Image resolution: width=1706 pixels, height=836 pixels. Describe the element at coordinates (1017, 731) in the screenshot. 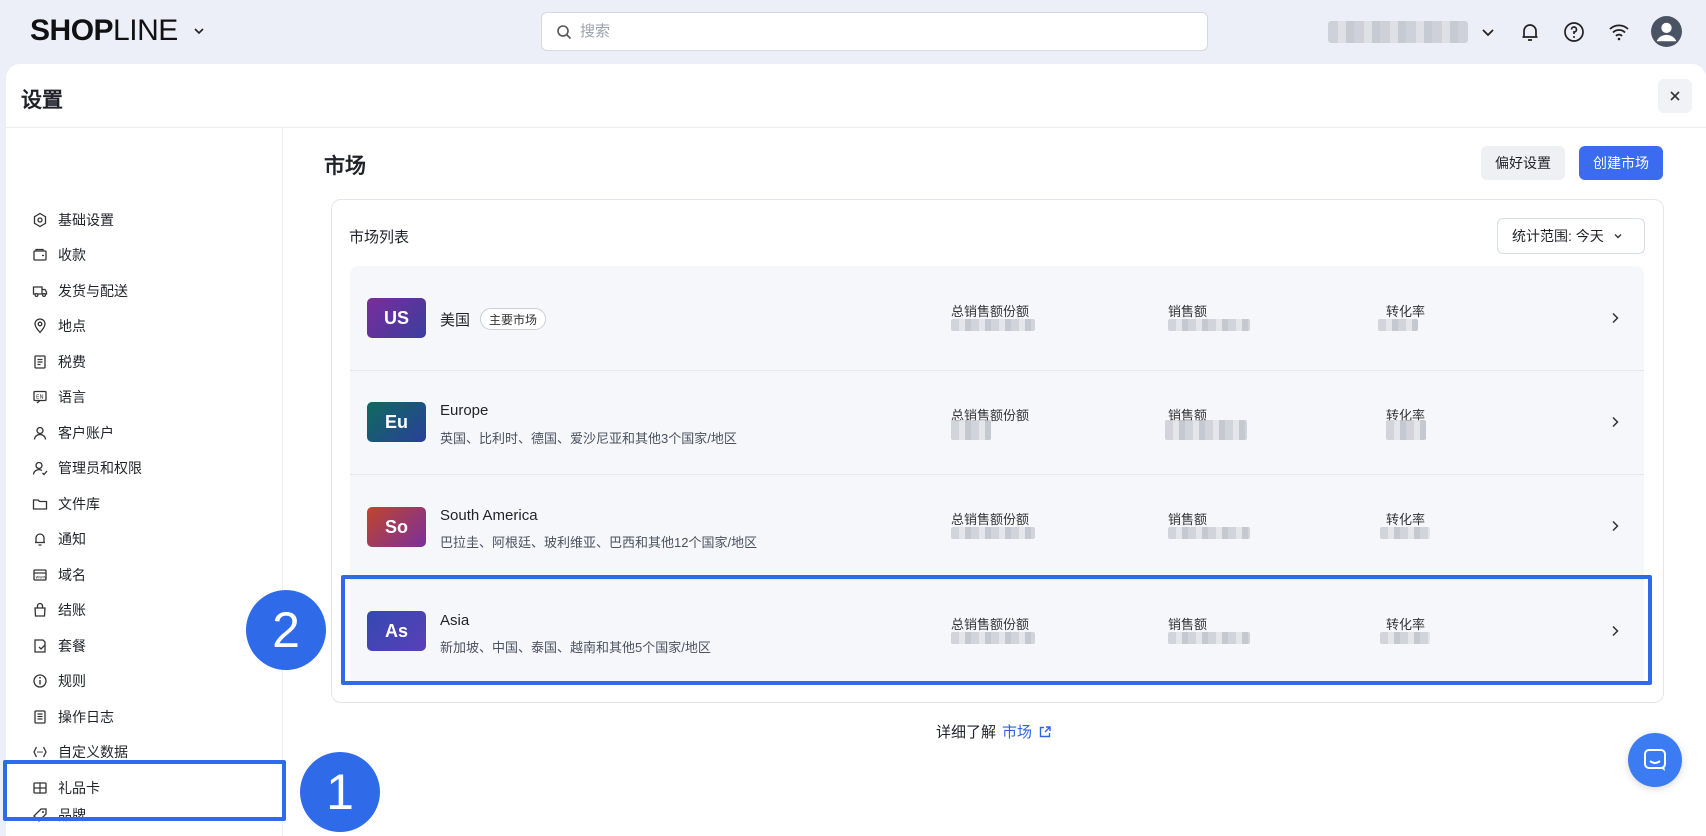

I see `learn-more-link: 市场` at that location.